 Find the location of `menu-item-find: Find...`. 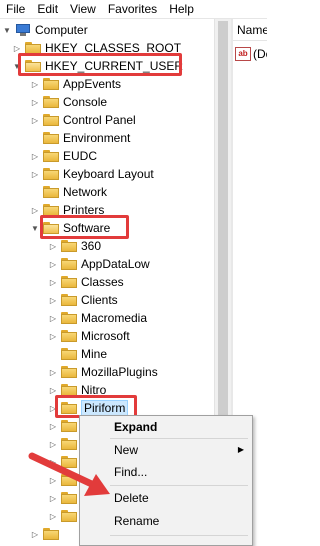

menu-item-find: Find... is located at coordinates (166, 472).